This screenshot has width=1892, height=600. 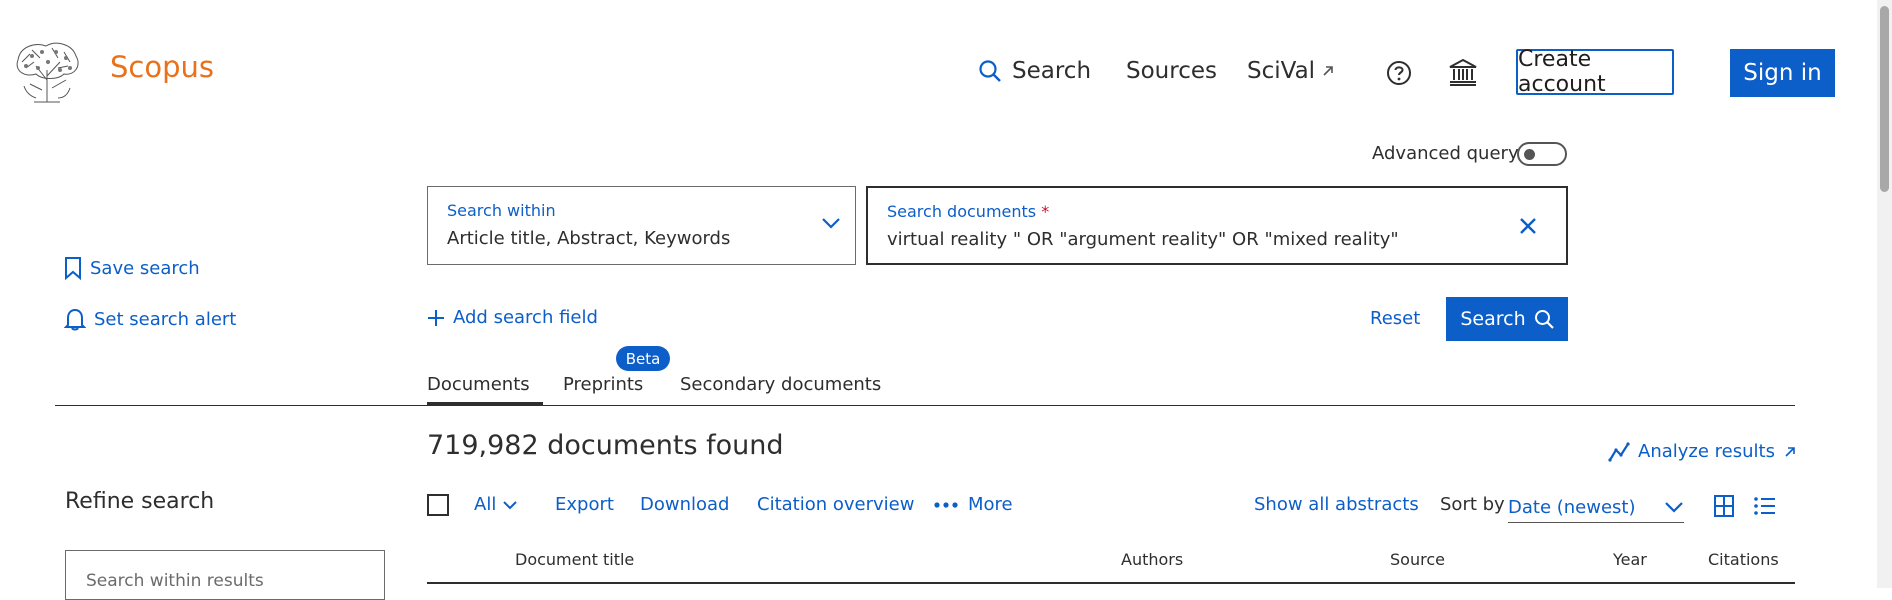 What do you see at coordinates (574, 559) in the screenshot?
I see `column-header-document-title: Document title` at bounding box center [574, 559].